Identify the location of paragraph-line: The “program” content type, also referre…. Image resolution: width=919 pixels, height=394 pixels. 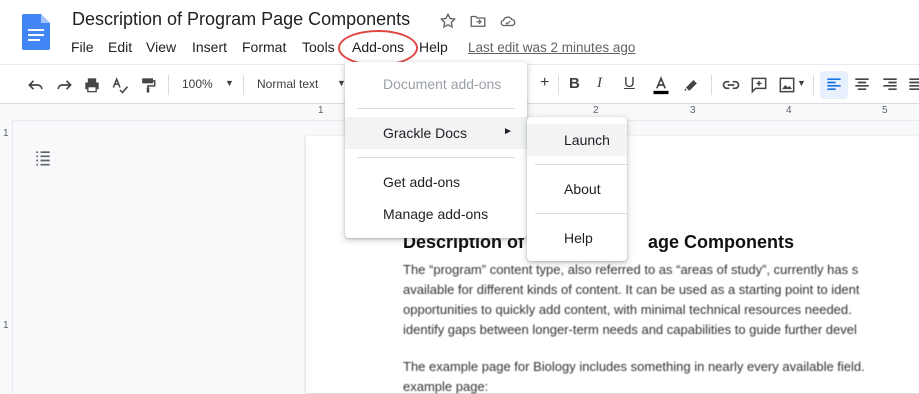
(631, 269).